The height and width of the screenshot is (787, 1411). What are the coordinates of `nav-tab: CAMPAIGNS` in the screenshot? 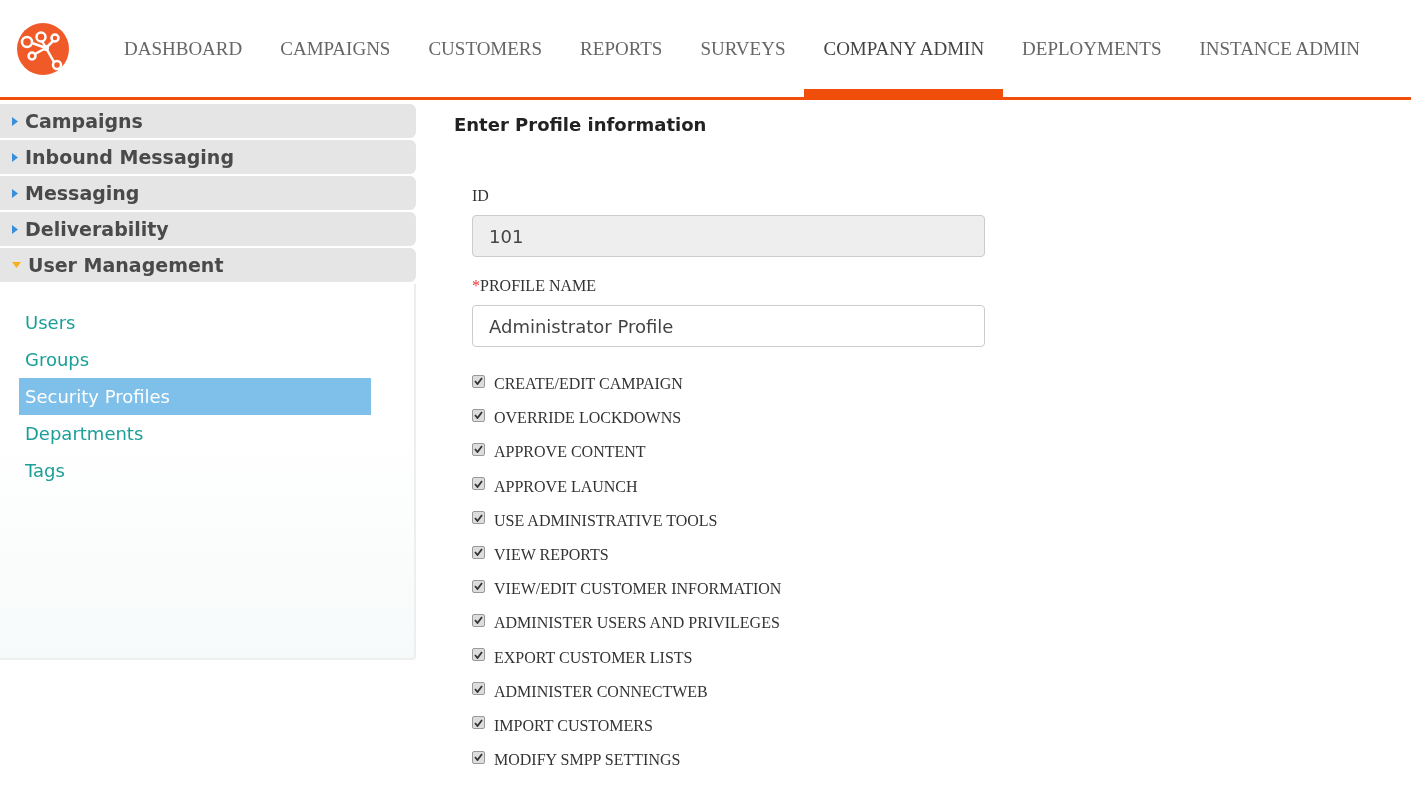 It's located at (335, 48).